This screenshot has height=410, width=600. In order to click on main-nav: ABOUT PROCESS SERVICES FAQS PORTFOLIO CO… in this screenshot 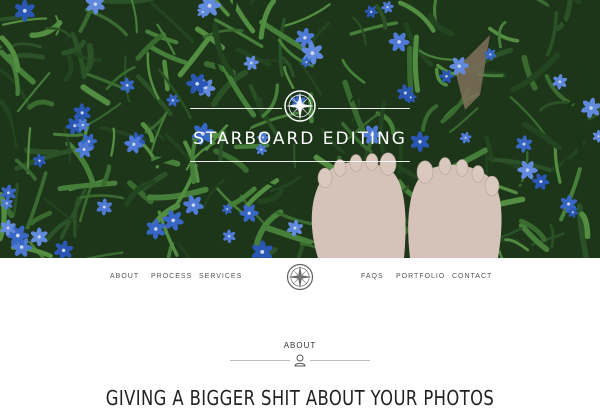, I will do `click(300, 279)`.